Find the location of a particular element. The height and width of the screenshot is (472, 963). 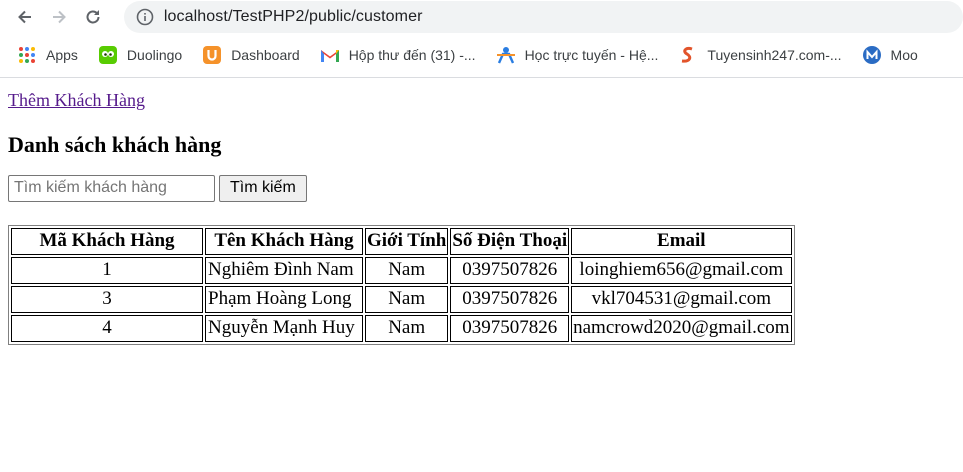

add-customer-link: Thêm Khách Hàng is located at coordinates (76, 100).